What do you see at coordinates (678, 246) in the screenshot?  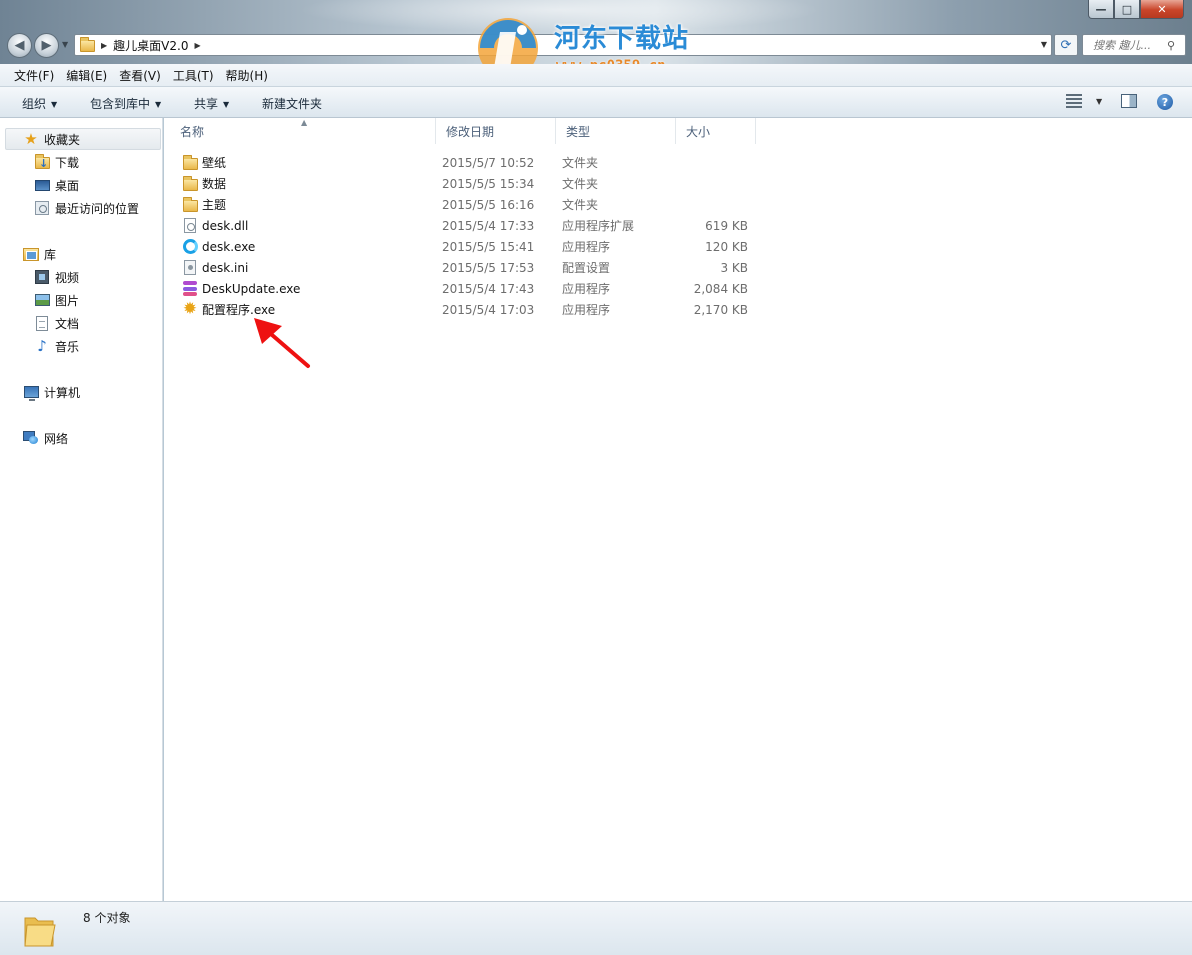 I see `table-row: desk.exe 2015/5/5 15:41 应用程序 120 KB` at bounding box center [678, 246].